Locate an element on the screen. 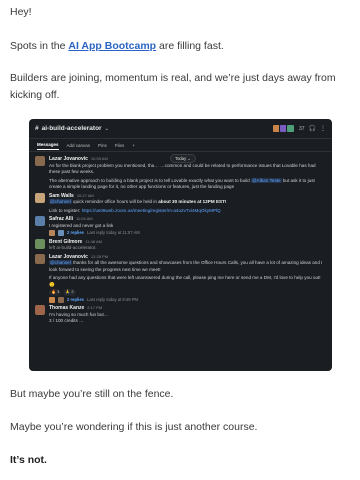 The width and height of the screenshot is (360, 480). author-name: Brent Gilmore is located at coordinates (65, 242).